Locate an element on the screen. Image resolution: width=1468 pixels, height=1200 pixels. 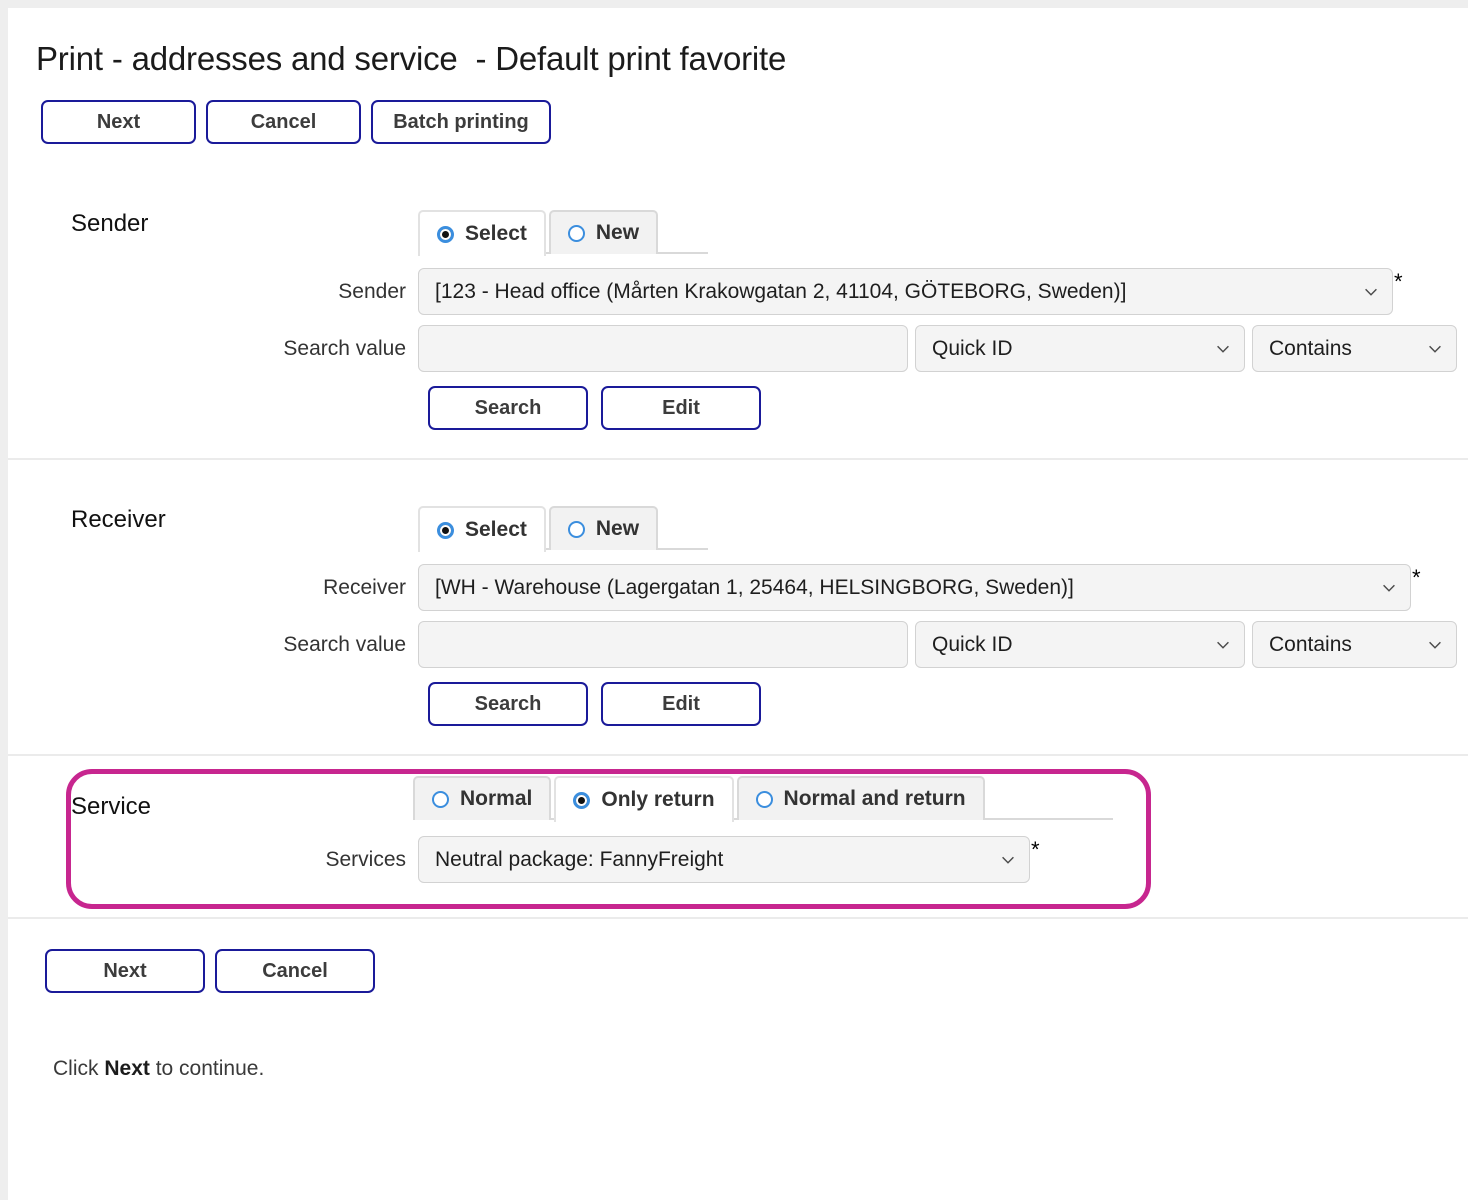
services-select-value: Neutral package: FannyFreight is located at coordinates (579, 859).